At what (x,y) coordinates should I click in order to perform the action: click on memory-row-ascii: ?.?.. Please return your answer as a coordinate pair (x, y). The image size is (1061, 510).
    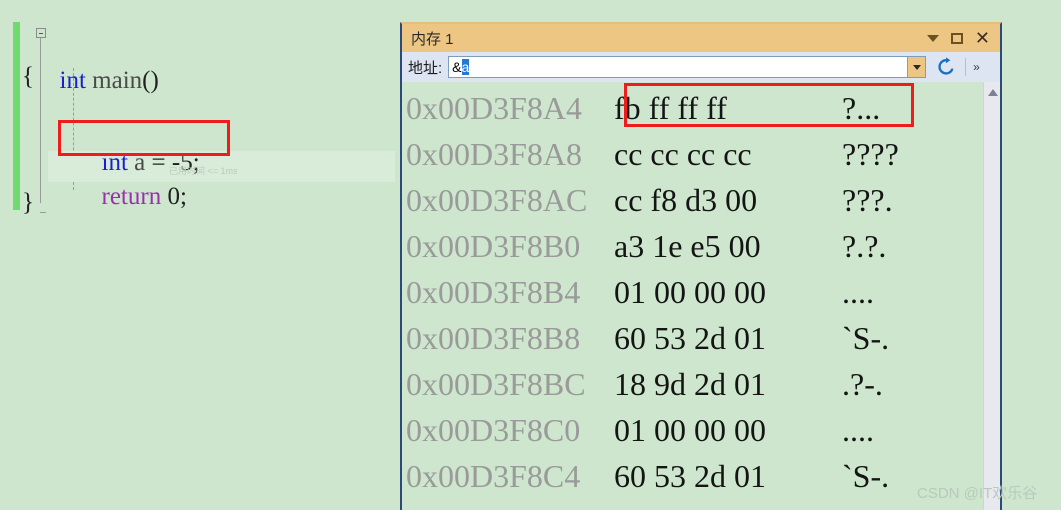
    Looking at the image, I should click on (864, 245).